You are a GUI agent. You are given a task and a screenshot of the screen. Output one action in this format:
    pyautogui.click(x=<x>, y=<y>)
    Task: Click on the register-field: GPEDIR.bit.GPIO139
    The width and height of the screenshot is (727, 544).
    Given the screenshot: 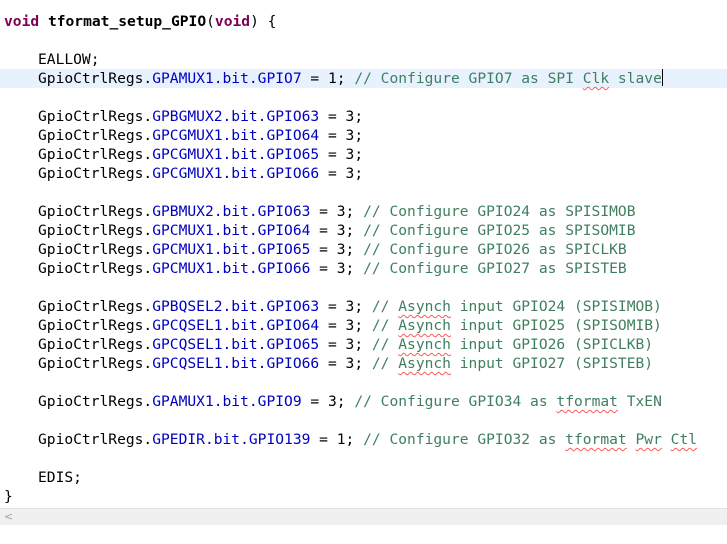 What is the action you would take?
    pyautogui.click(x=231, y=439)
    